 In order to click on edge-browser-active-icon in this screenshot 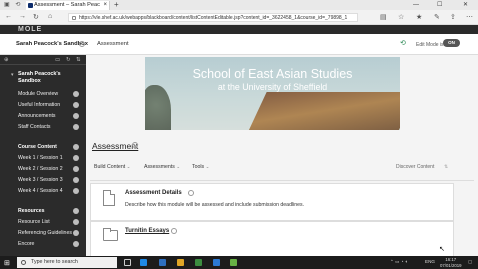, I will do `click(162, 262)`.